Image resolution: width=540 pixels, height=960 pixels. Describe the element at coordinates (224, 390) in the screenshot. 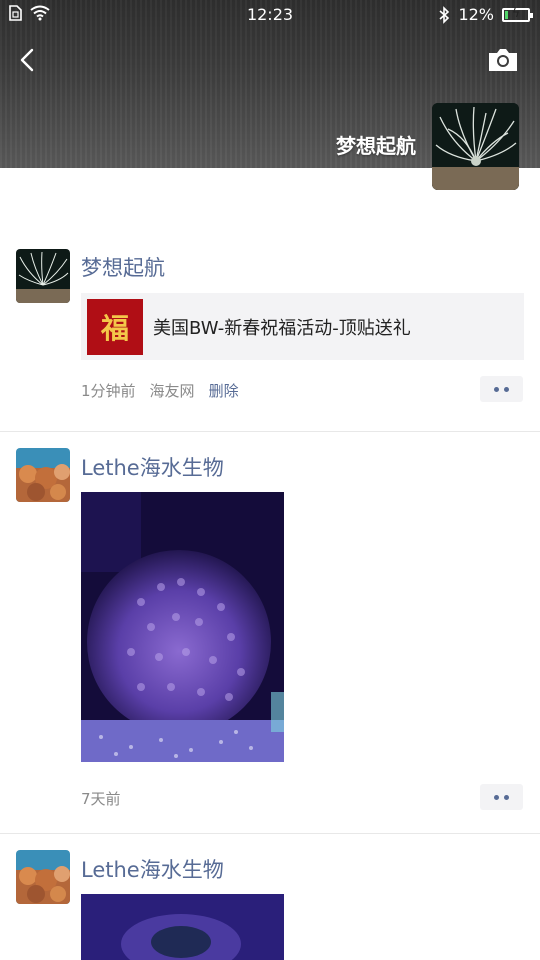

I see `delete-button: 删除` at that location.